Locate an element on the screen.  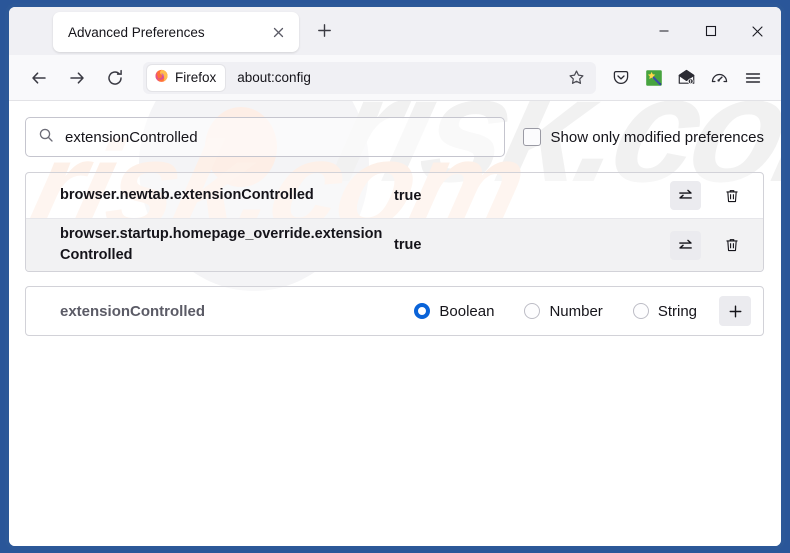
close-tab-icon is located at coordinates (278, 32).